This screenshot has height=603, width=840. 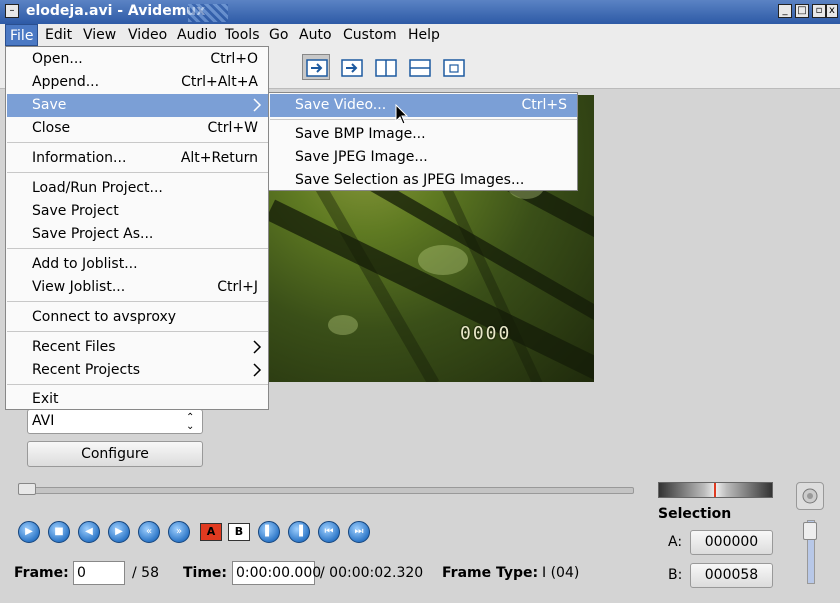 I want to click on restore-button: ▫, so click(x=819, y=11).